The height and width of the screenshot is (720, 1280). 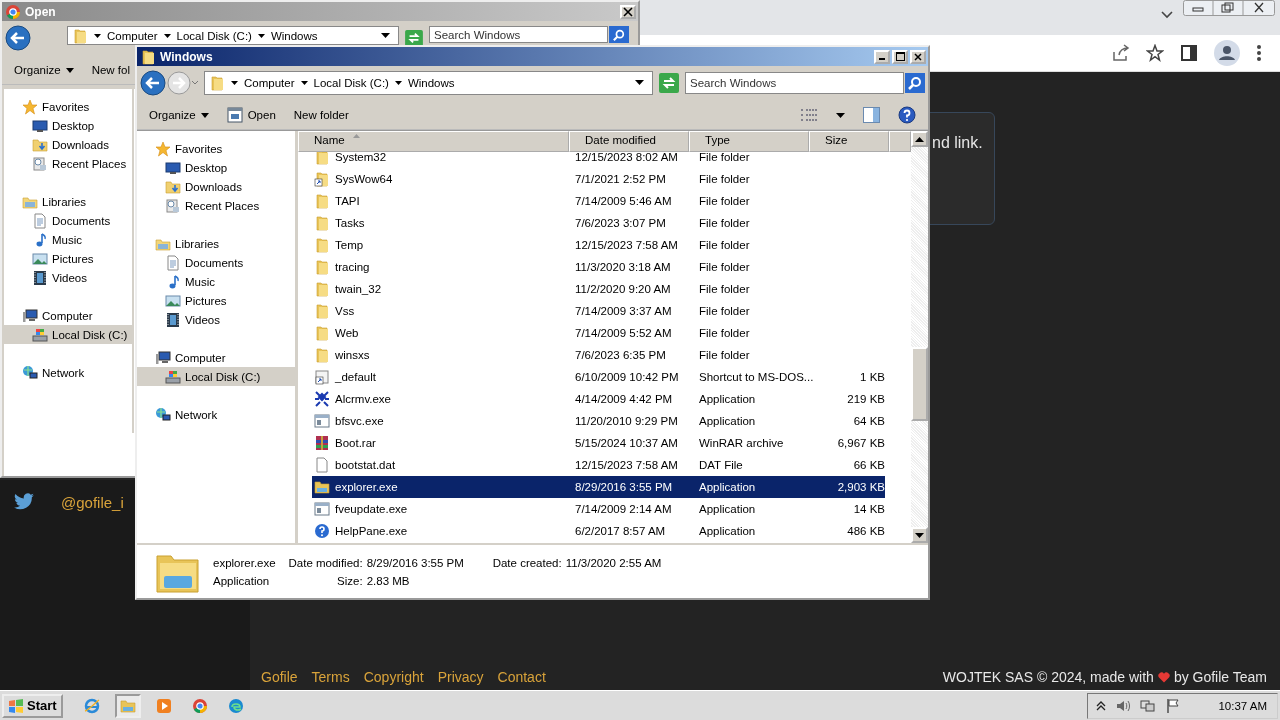 What do you see at coordinates (598, 399) in the screenshot?
I see `file-row: Alcrmv.exe 4/14/2009 4:42 PM Application 219 KB` at bounding box center [598, 399].